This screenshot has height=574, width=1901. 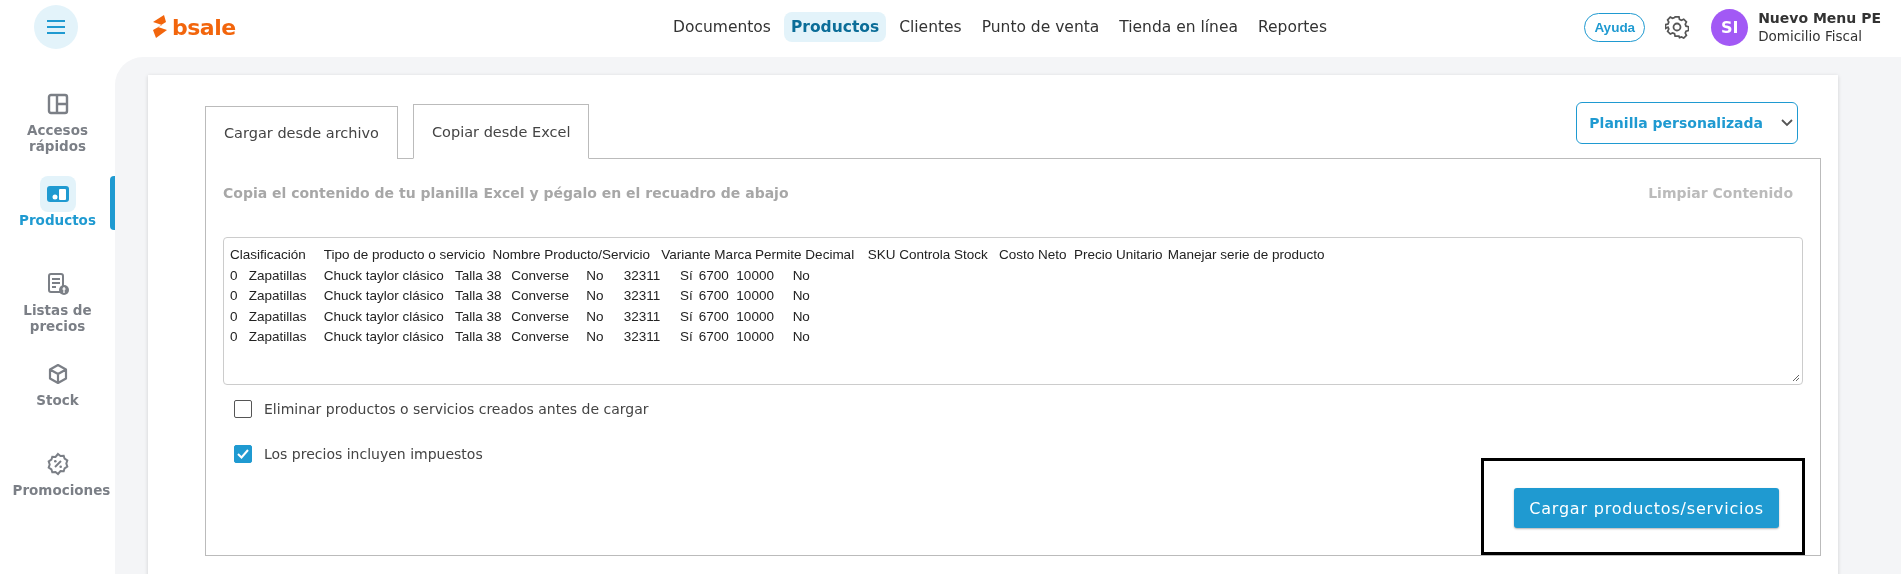 I want to click on nav-link: Reportes, so click(x=1292, y=27).